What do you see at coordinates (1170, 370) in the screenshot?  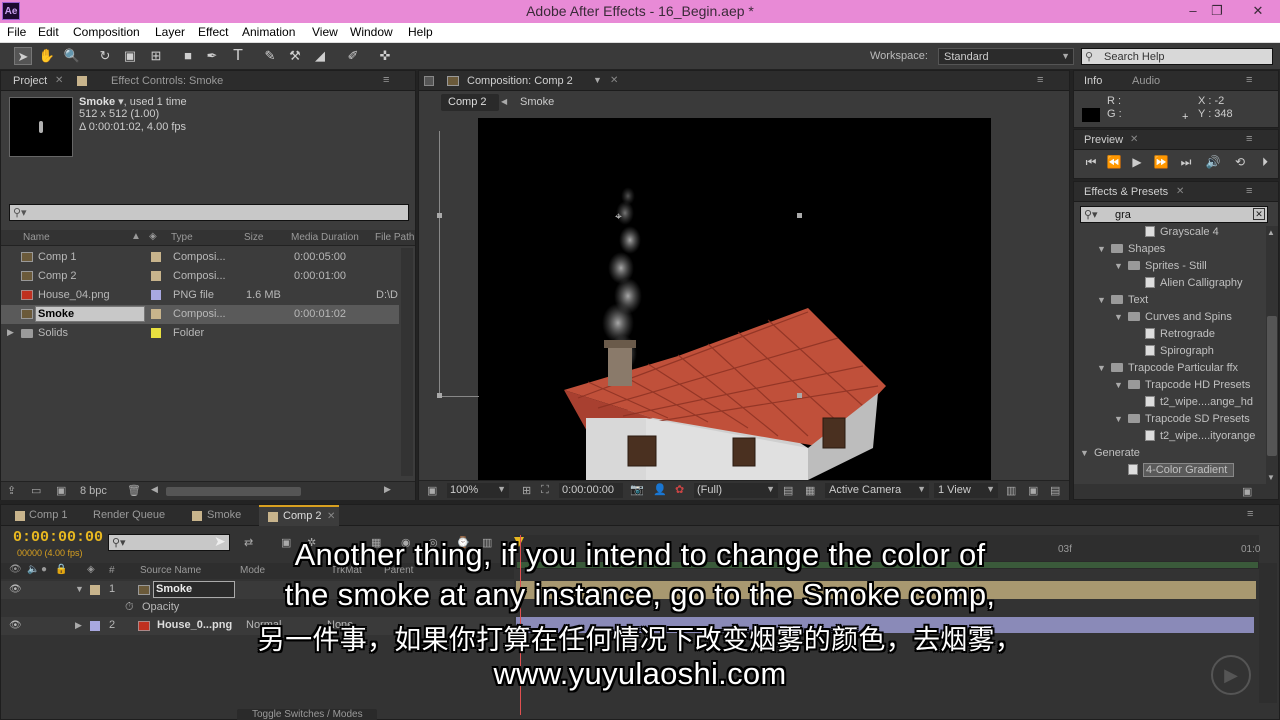 I see `effects-tree-item: ▼ Trapcode Particular ffx` at bounding box center [1170, 370].